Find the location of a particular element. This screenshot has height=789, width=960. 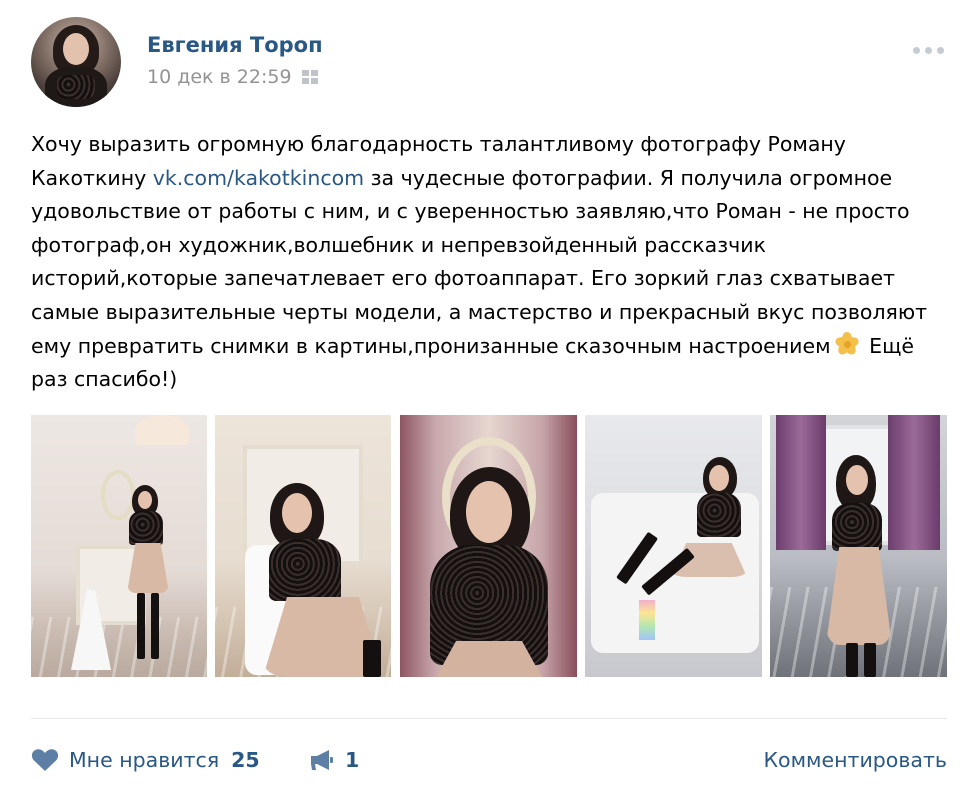

post-footer: Мне нравится 25 1 Комментировать is located at coordinates (489, 760).